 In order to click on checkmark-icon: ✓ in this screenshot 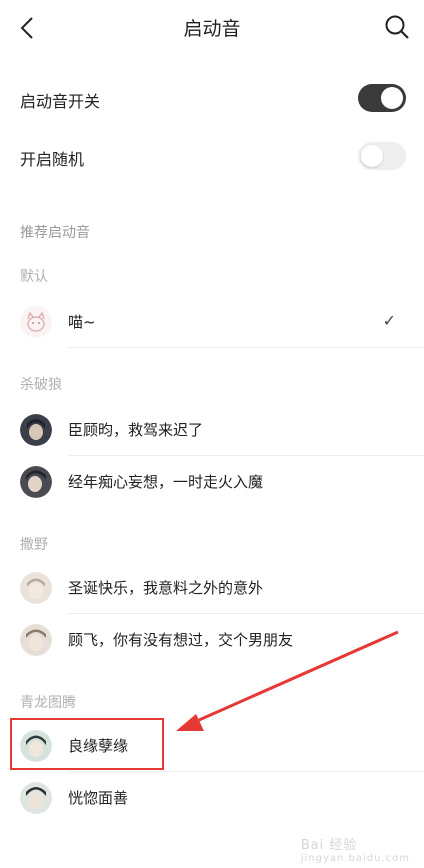, I will do `click(389, 320)`.